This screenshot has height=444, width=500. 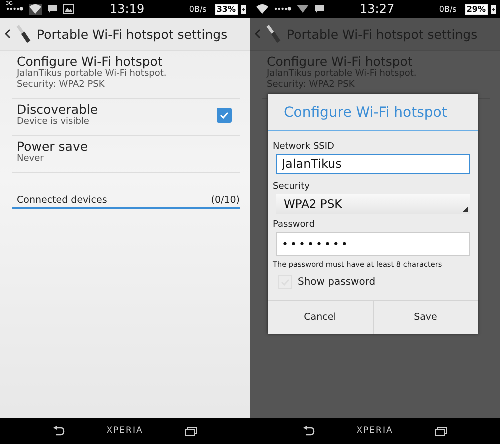 I want to click on field-label: Network SSID, so click(x=304, y=147).